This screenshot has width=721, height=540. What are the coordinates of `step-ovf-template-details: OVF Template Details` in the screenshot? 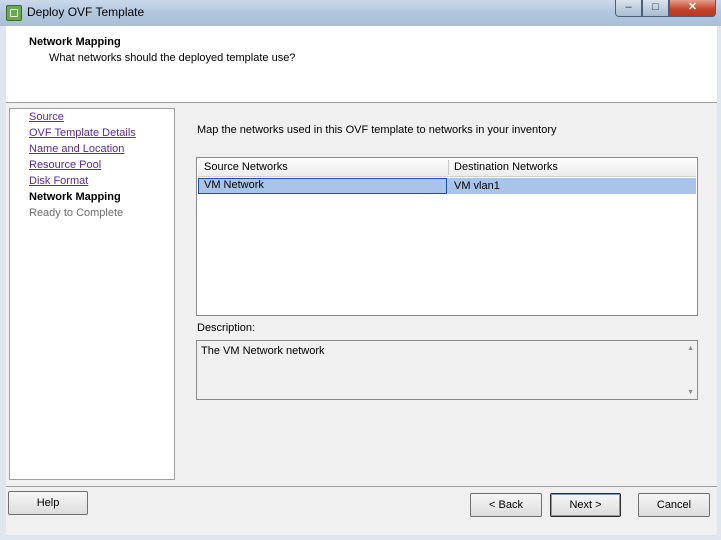 It's located at (82, 133).